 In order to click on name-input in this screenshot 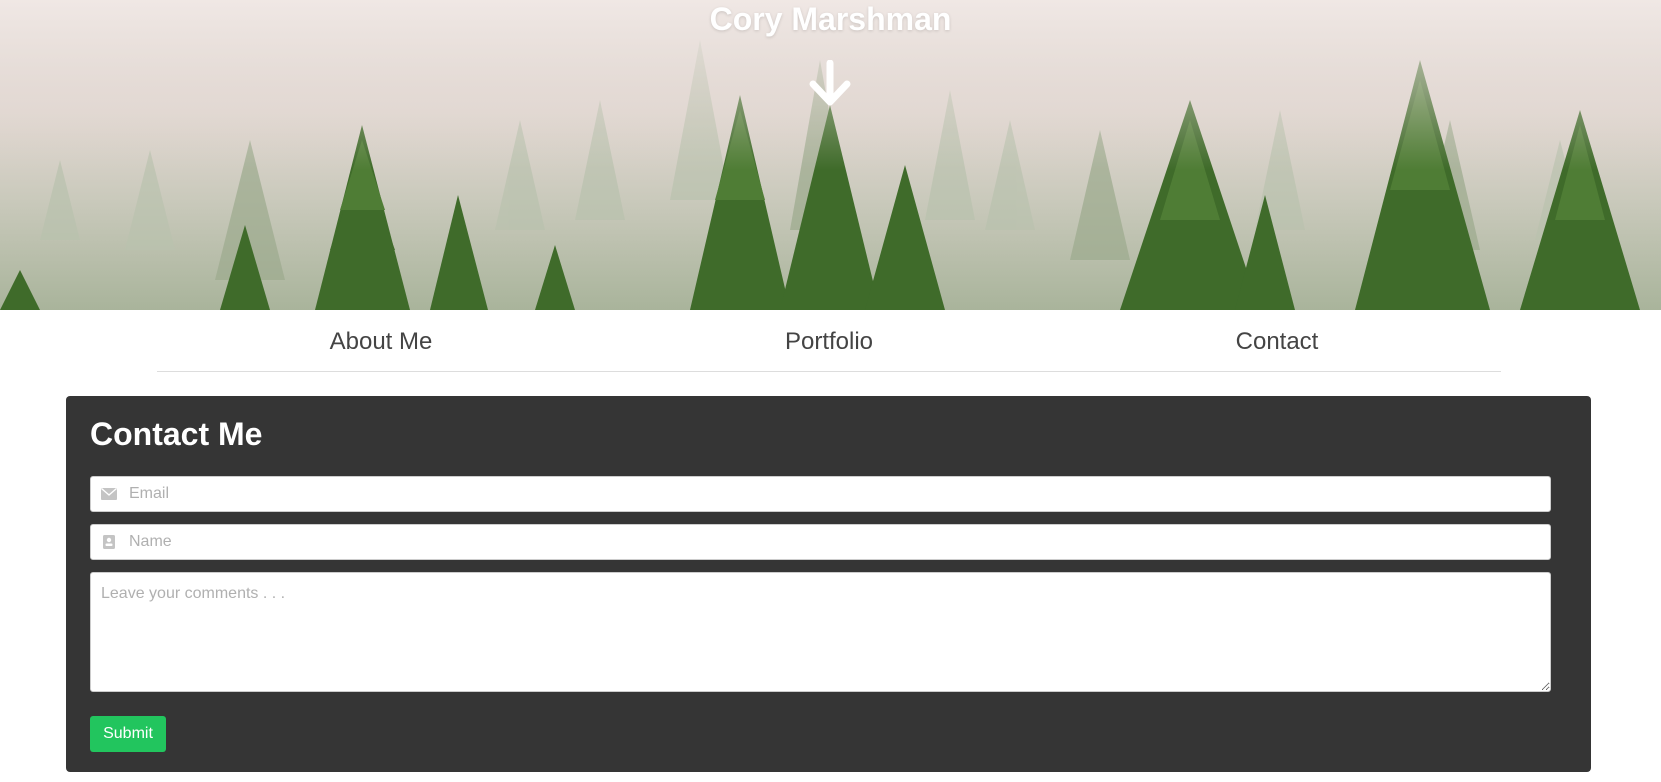, I will do `click(832, 542)`.